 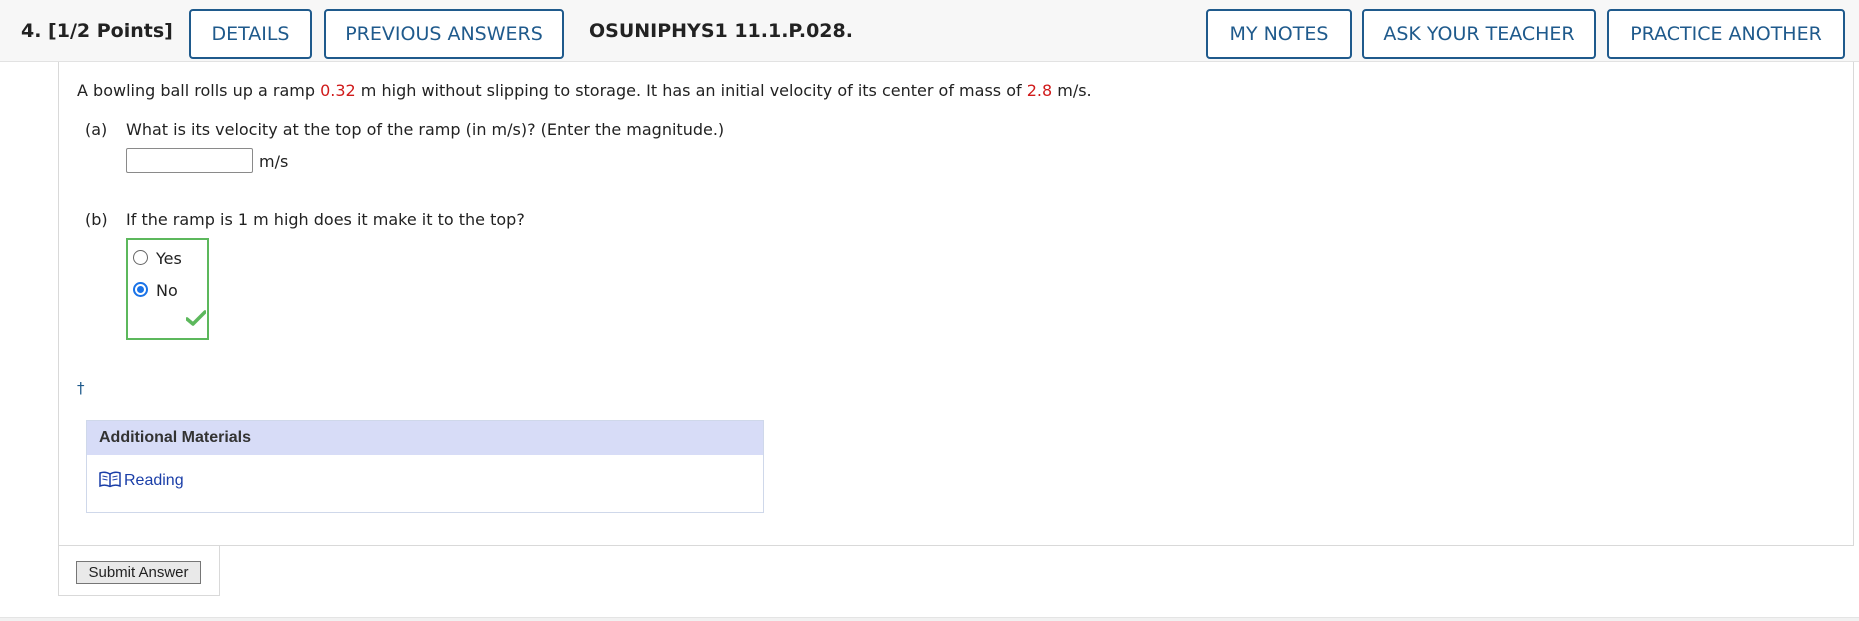 What do you see at coordinates (97, 31) in the screenshot?
I see `question-points-label: 4. [1/2 Points]` at bounding box center [97, 31].